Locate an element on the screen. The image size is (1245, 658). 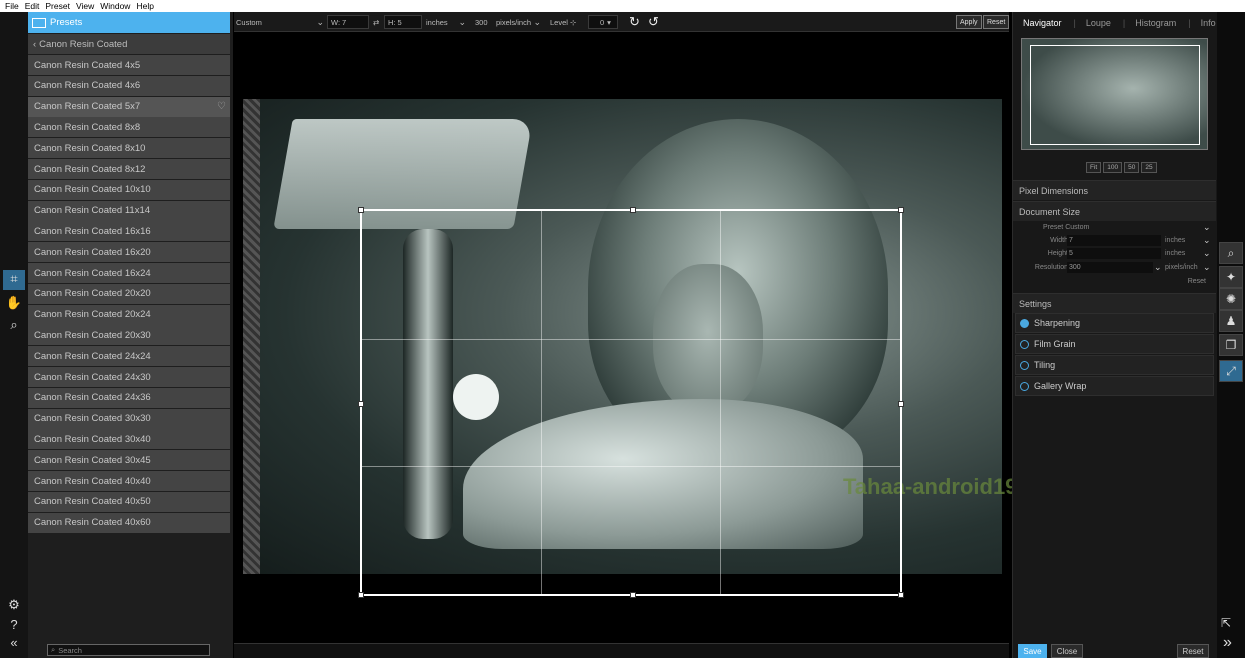
export-icon: ⇱ is located at coordinates (1226, 623).